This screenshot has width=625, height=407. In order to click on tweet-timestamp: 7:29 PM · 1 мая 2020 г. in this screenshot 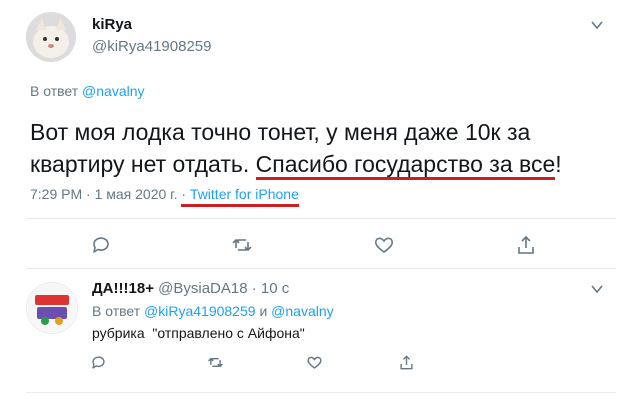, I will do `click(103, 194)`.